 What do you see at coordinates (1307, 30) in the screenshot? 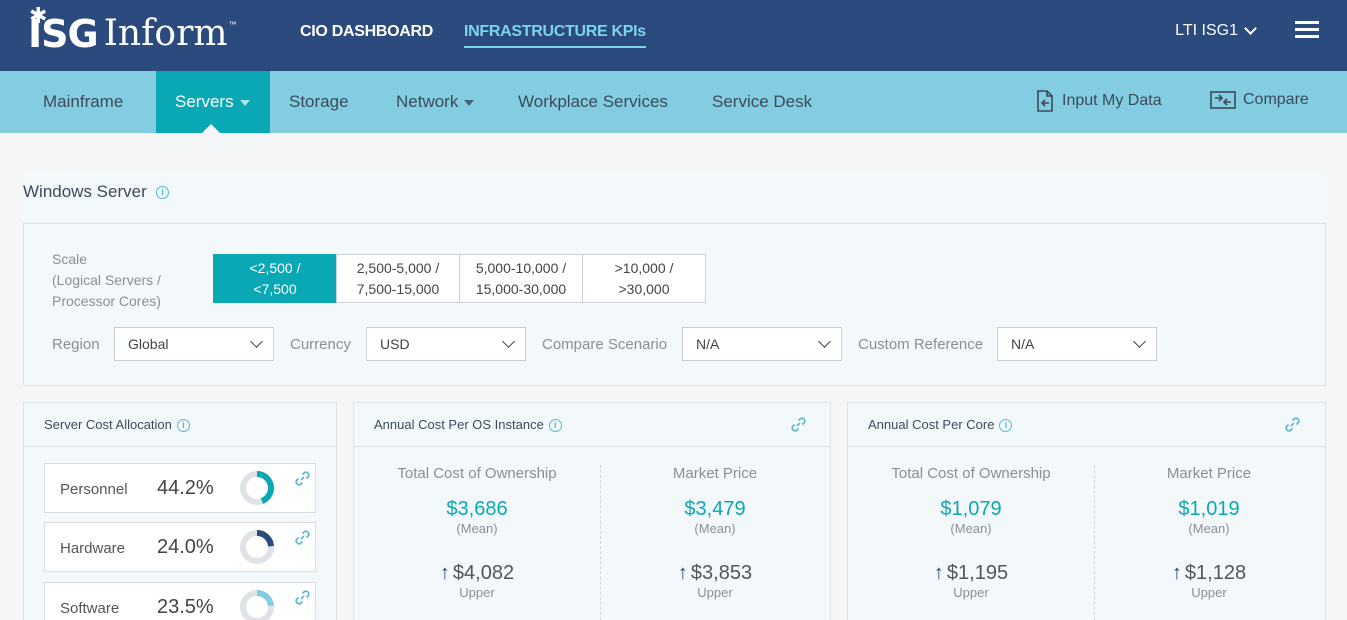
I see `hamburger-menu-icon` at bounding box center [1307, 30].